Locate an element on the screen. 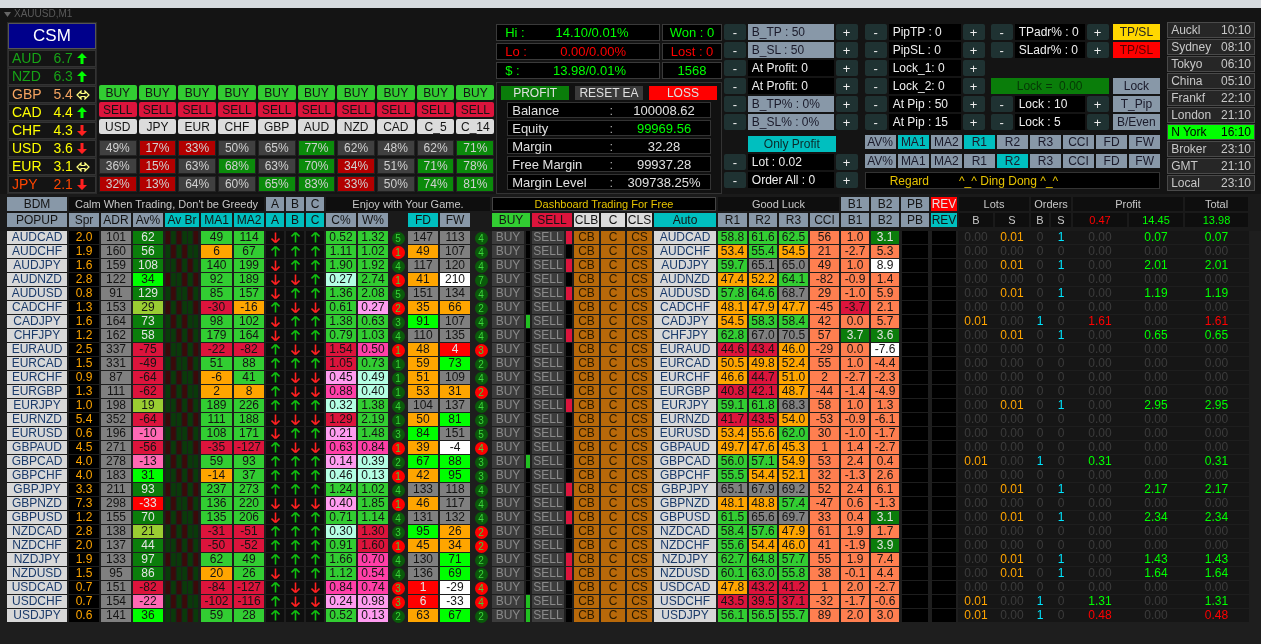 The height and width of the screenshot is (644, 1261). indicator-toggle: AV% is located at coordinates (880, 161).